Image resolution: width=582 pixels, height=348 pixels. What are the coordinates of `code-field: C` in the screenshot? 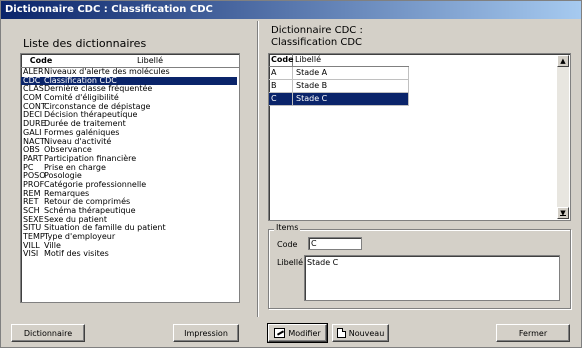 It's located at (335, 243).